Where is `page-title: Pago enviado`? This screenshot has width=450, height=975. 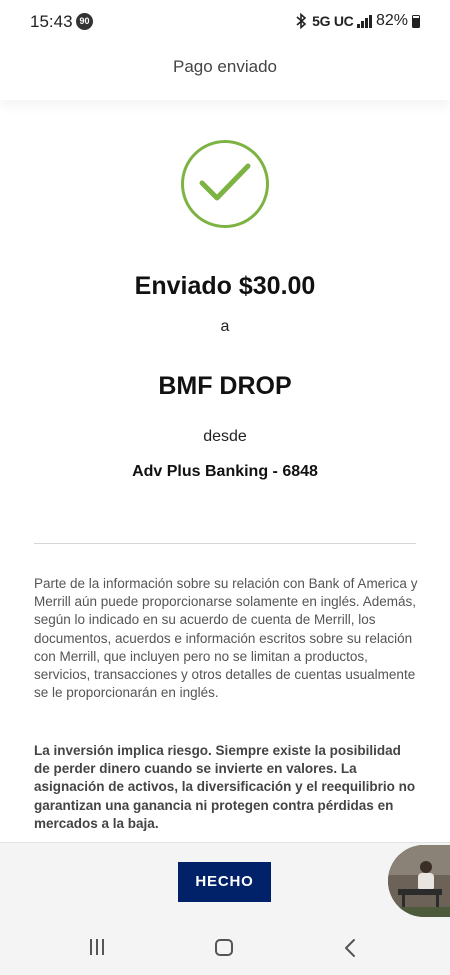 page-title: Pago enviado is located at coordinates (225, 66).